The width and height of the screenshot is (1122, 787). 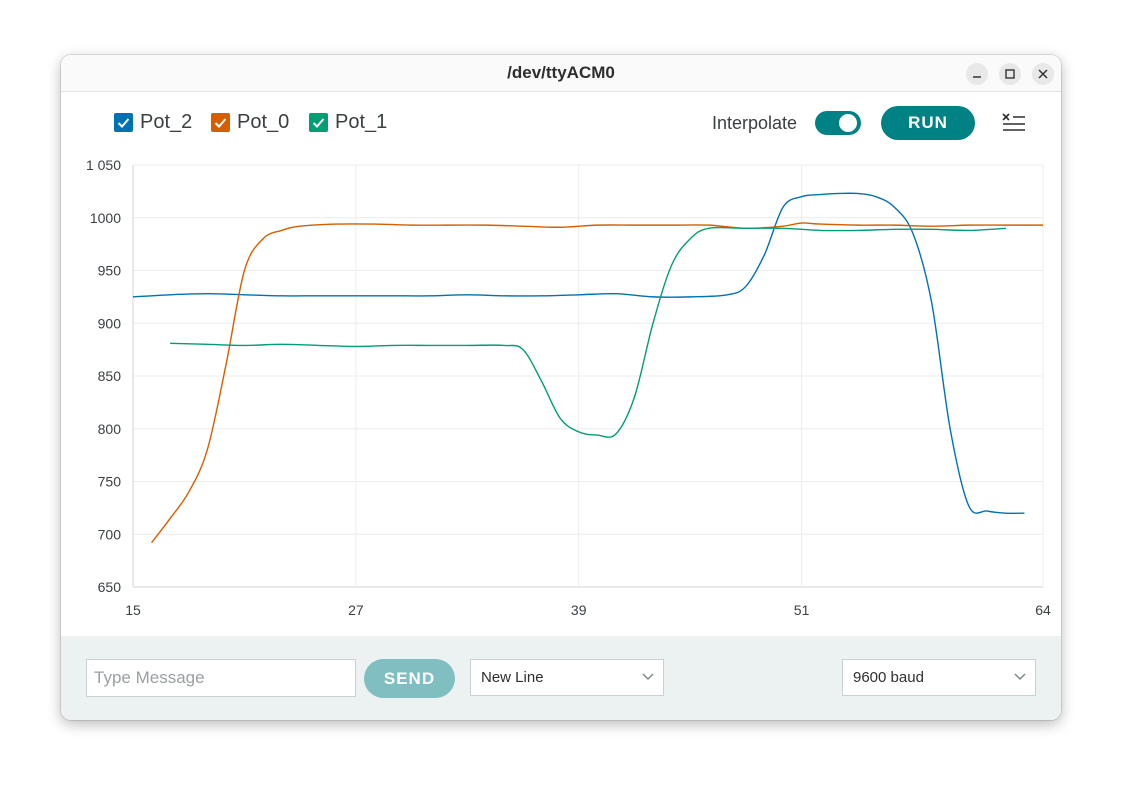 I want to click on y-tick-label: 950, so click(x=110, y=271).